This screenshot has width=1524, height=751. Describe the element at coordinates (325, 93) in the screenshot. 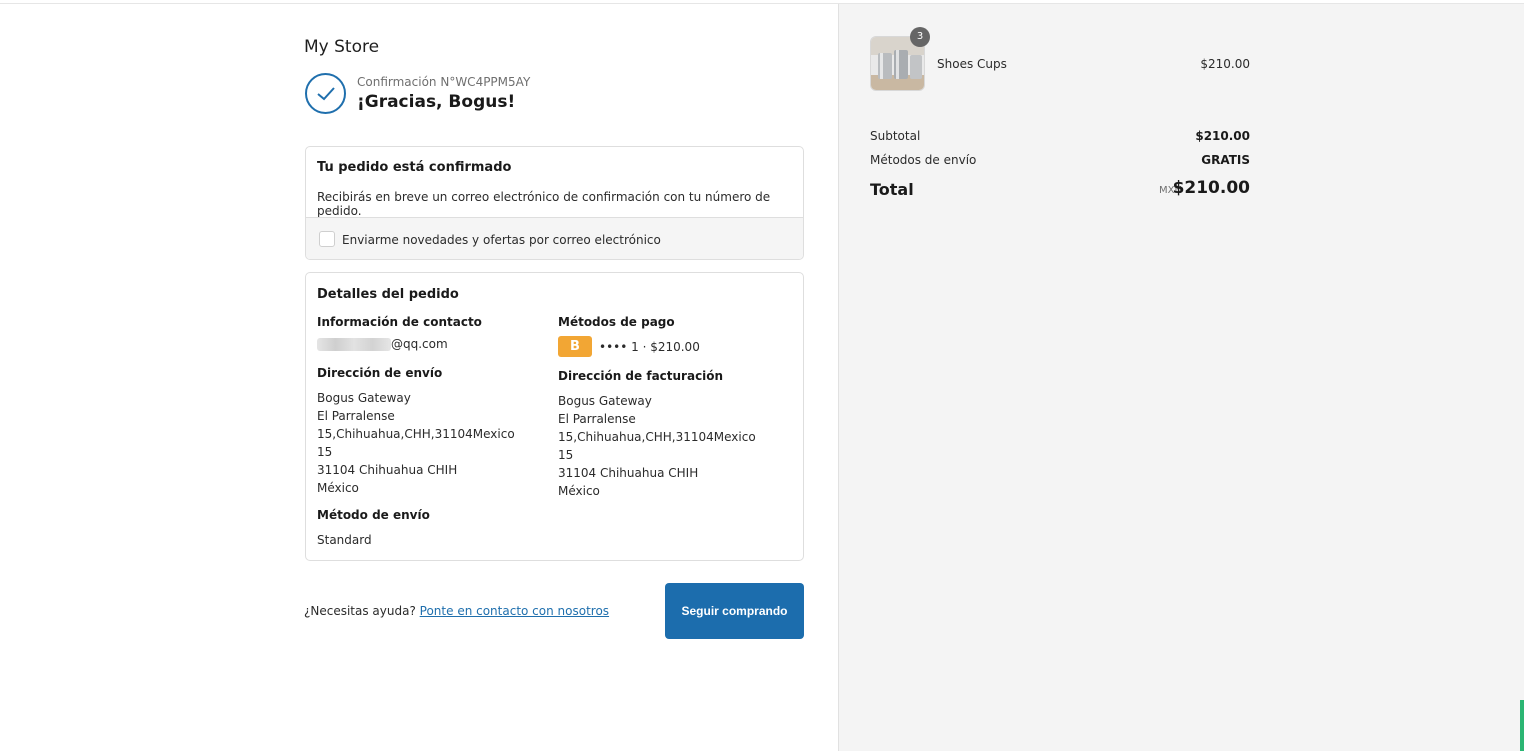

I see `checkmark-icon` at that location.